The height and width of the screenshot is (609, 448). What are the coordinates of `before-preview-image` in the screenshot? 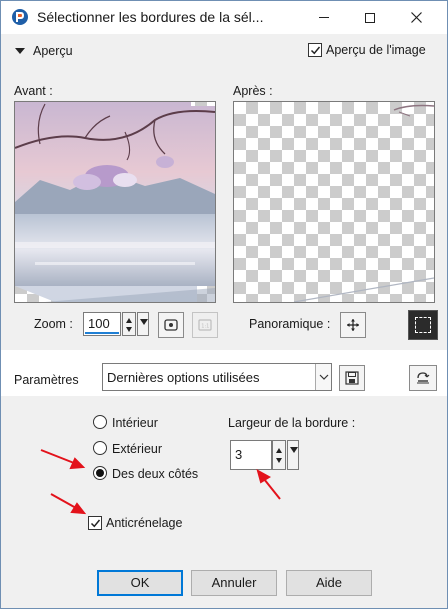 It's located at (115, 202).